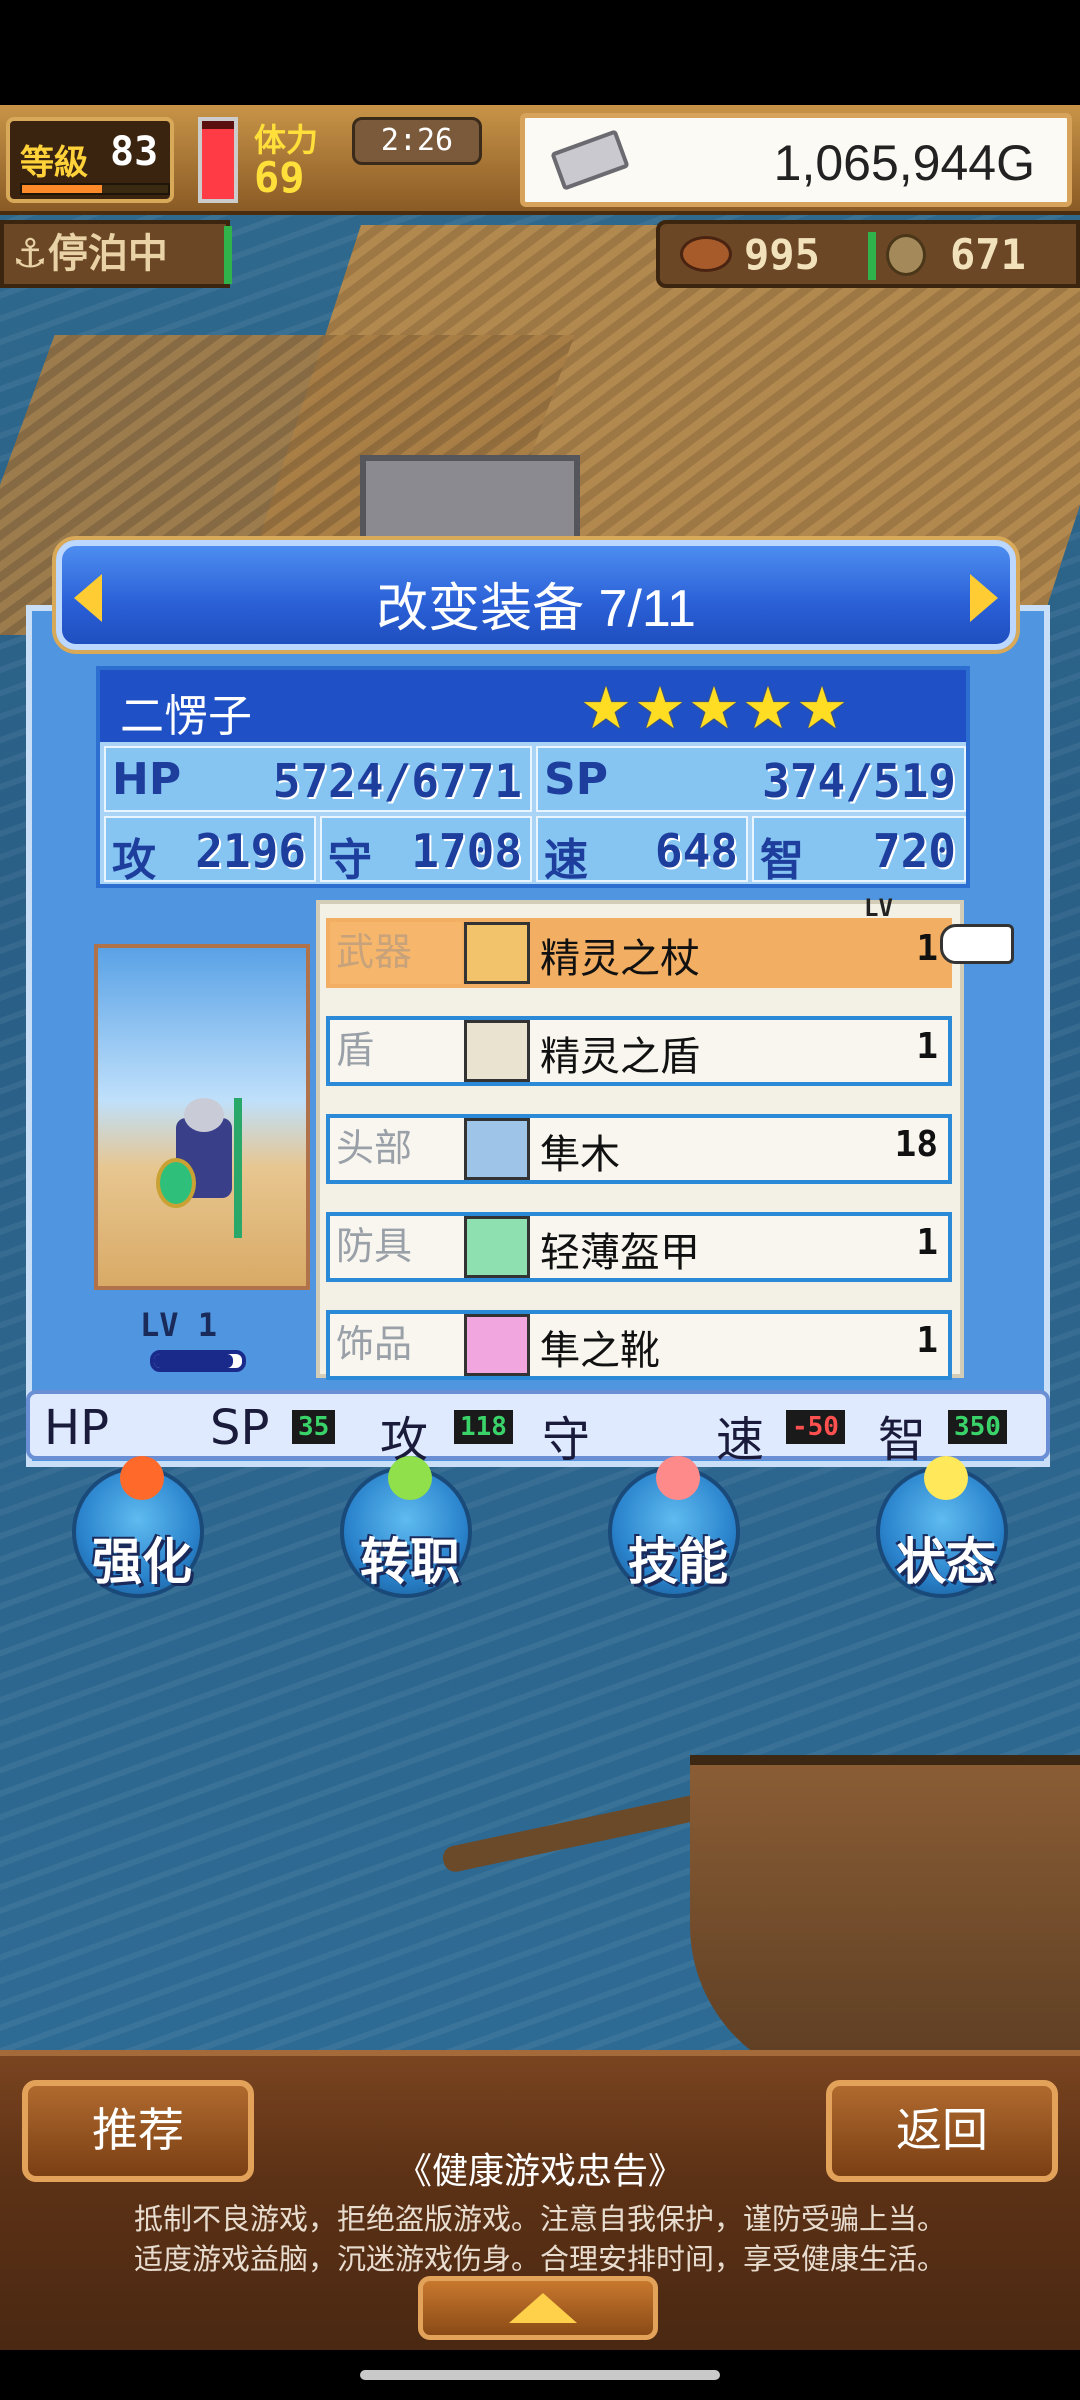 This screenshot has width=1080, height=2400. What do you see at coordinates (540, 2375) in the screenshot?
I see `home-indicator` at bounding box center [540, 2375].